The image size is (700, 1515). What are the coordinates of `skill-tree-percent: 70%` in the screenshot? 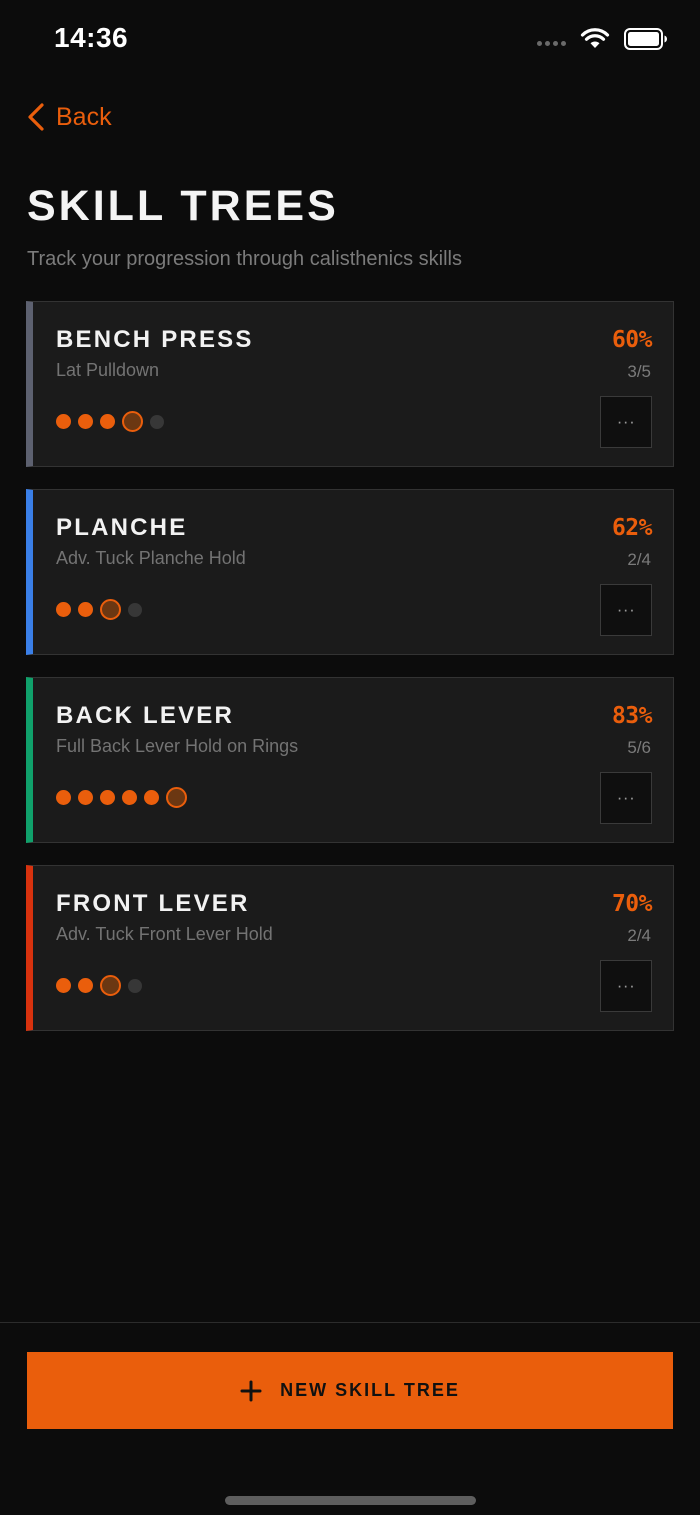 It's located at (632, 904).